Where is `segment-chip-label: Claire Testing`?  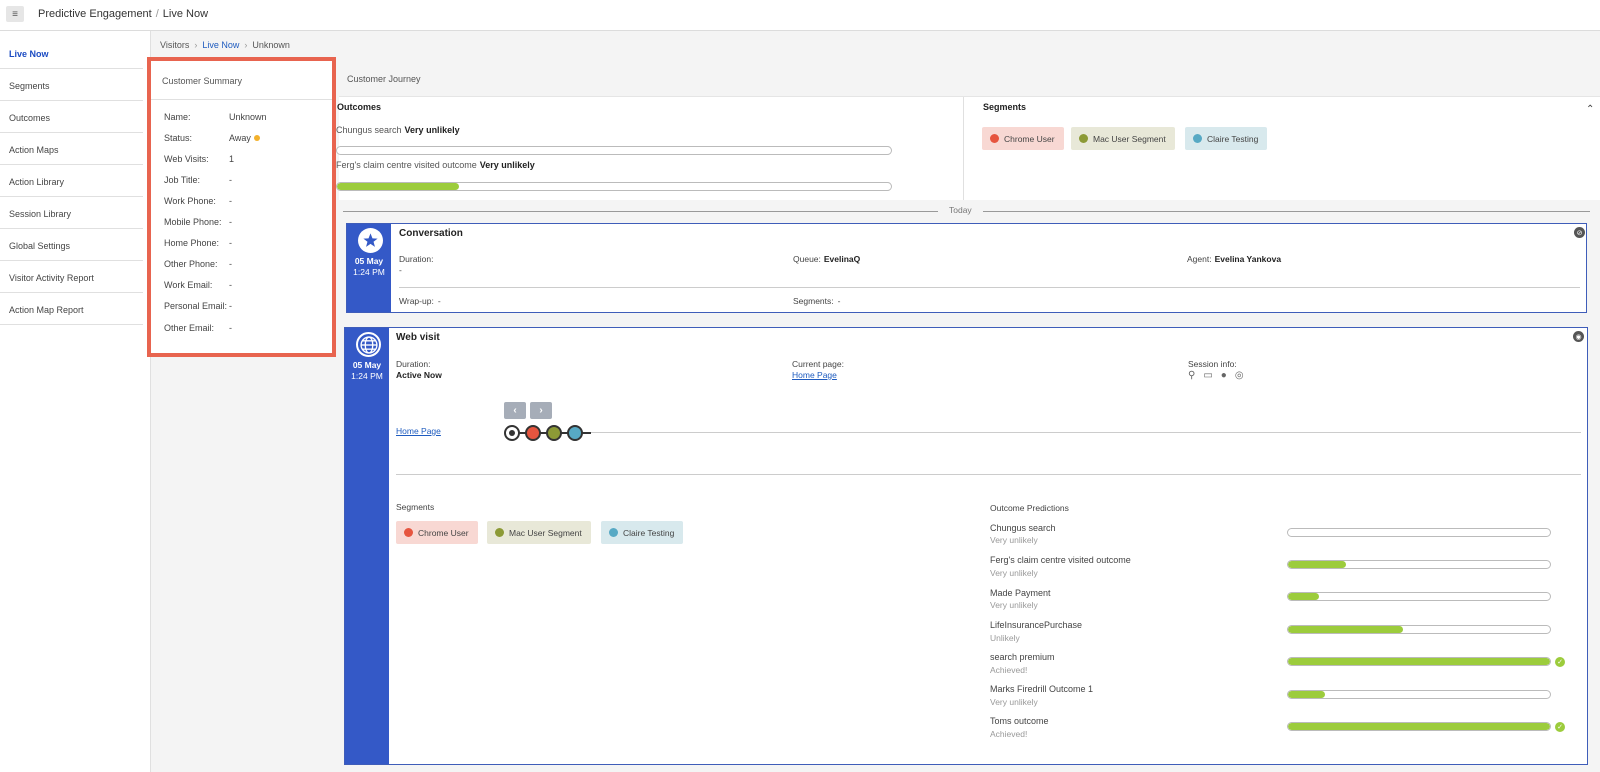
segment-chip-label: Claire Testing is located at coordinates (649, 532).